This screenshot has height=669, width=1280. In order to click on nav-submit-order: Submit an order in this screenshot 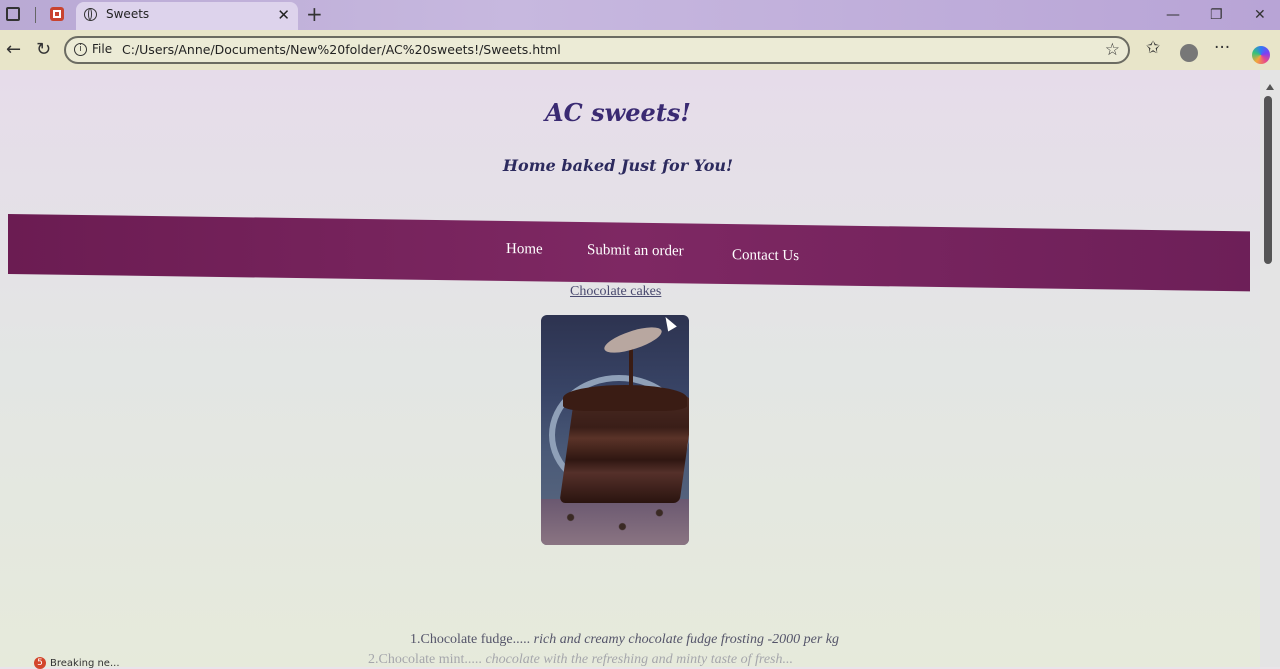, I will do `click(635, 251)`.